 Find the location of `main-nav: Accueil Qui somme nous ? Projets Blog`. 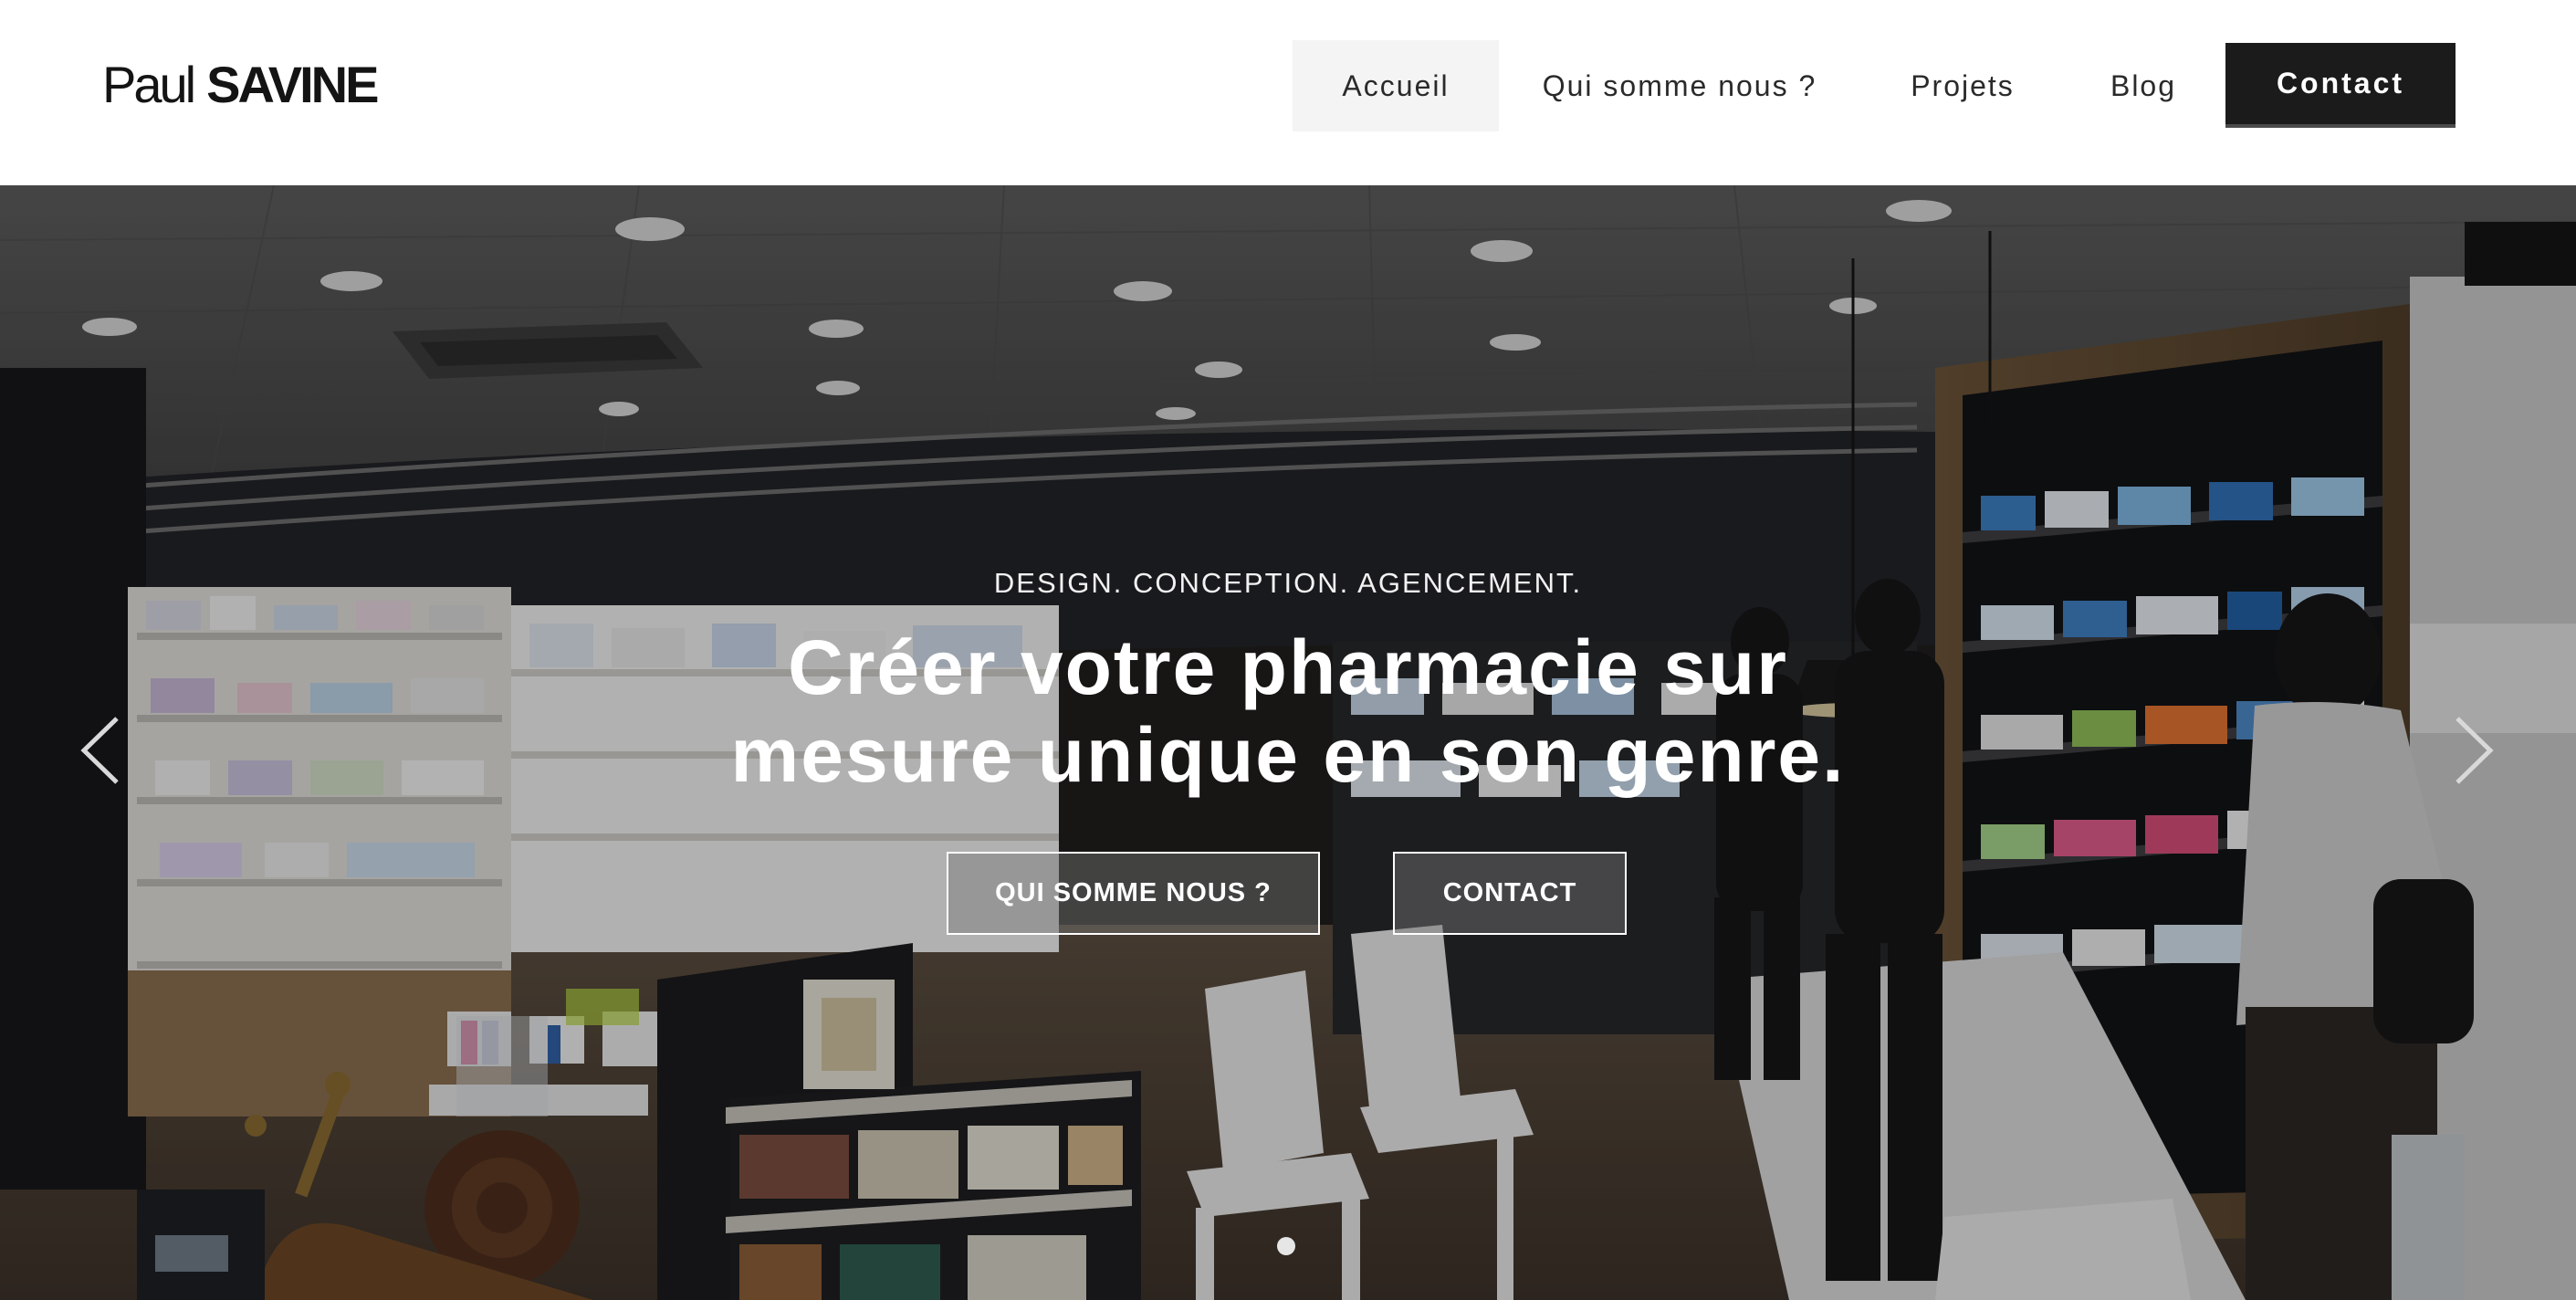

main-nav: Accueil Qui somme nous ? Projets Blog is located at coordinates (1288, 85).